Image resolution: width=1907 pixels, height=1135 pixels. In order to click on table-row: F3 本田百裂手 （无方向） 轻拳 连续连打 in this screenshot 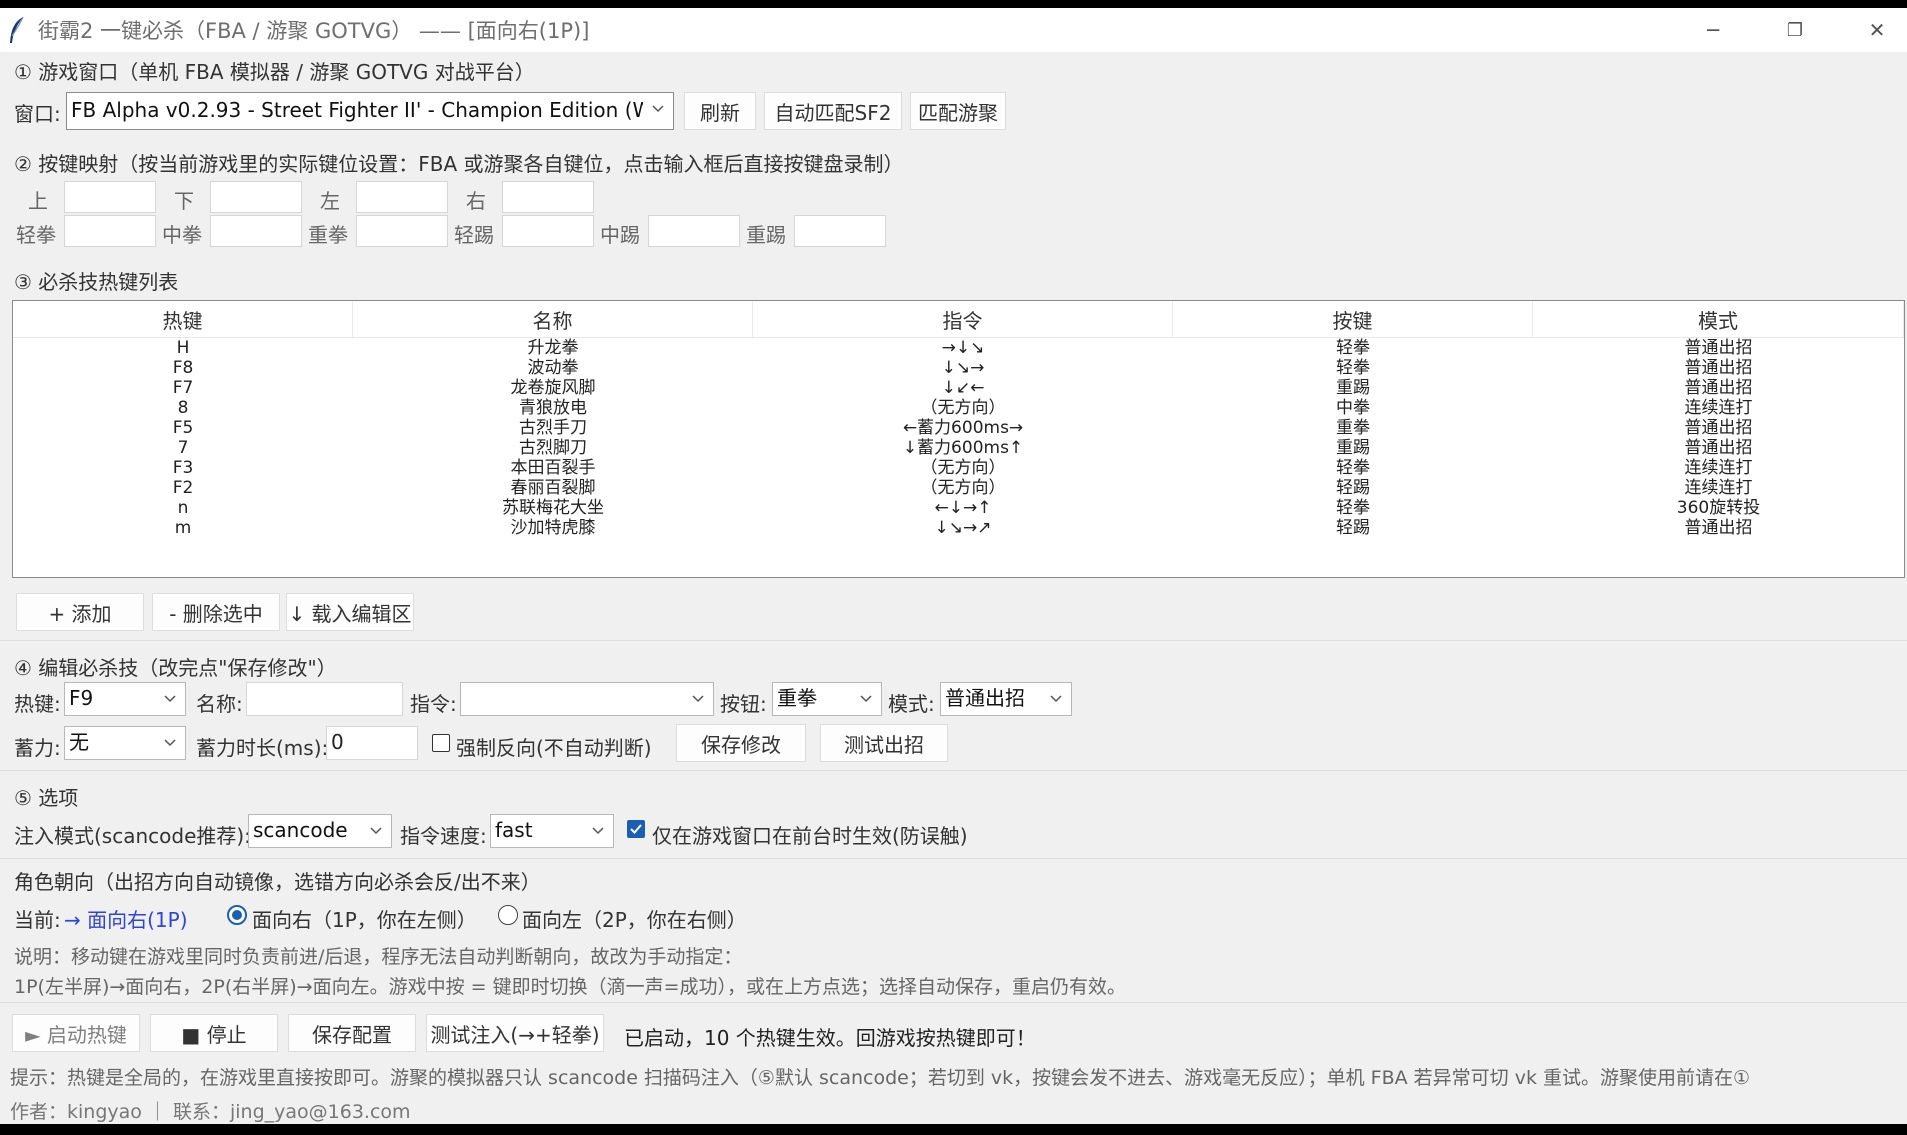, I will do `click(958, 468)`.